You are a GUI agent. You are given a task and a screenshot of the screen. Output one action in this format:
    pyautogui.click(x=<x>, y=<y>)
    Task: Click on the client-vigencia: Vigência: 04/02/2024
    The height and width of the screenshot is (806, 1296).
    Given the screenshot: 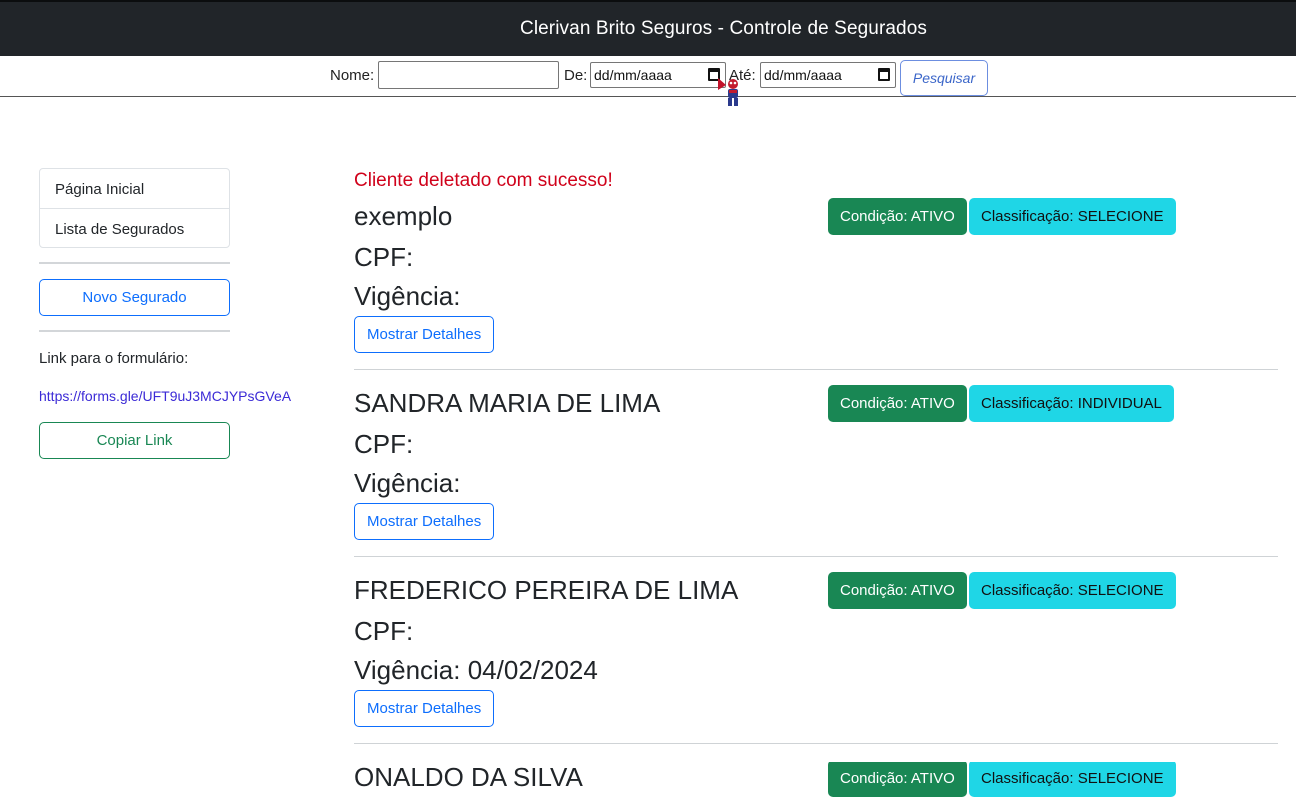 What is the action you would take?
    pyautogui.click(x=476, y=670)
    